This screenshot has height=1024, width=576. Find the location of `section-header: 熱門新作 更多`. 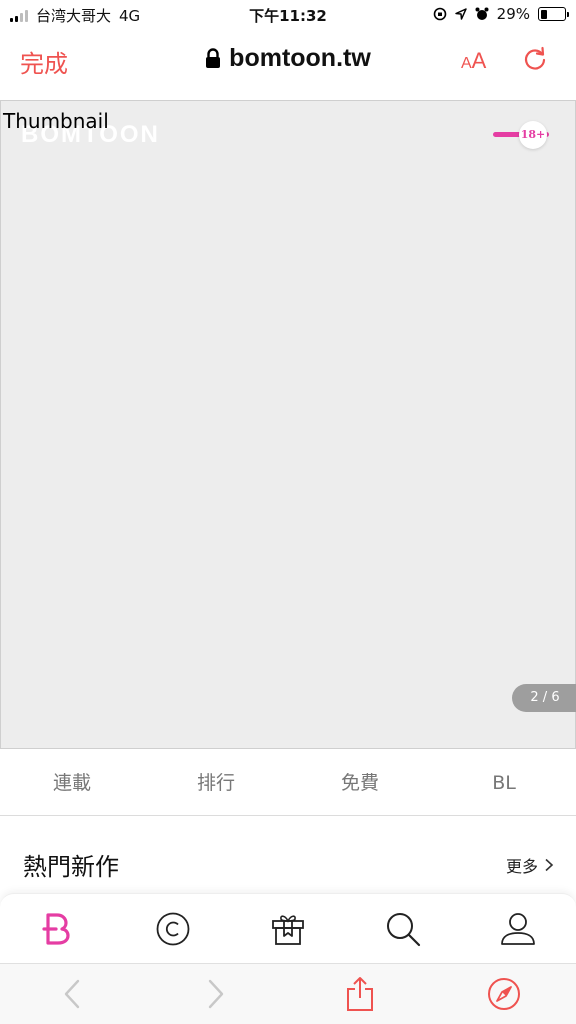

section-header: 熱門新作 更多 is located at coordinates (288, 862).